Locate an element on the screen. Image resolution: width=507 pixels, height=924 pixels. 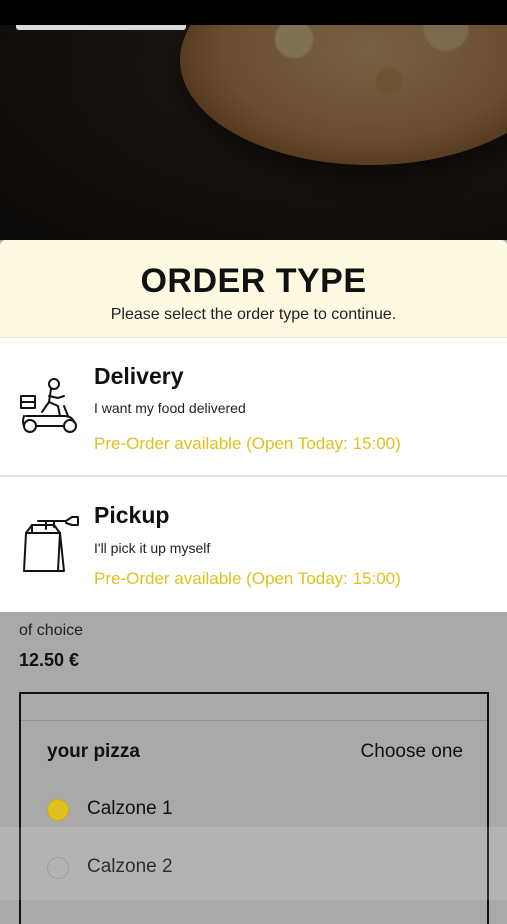
drag-handle is located at coordinates (101, 27).